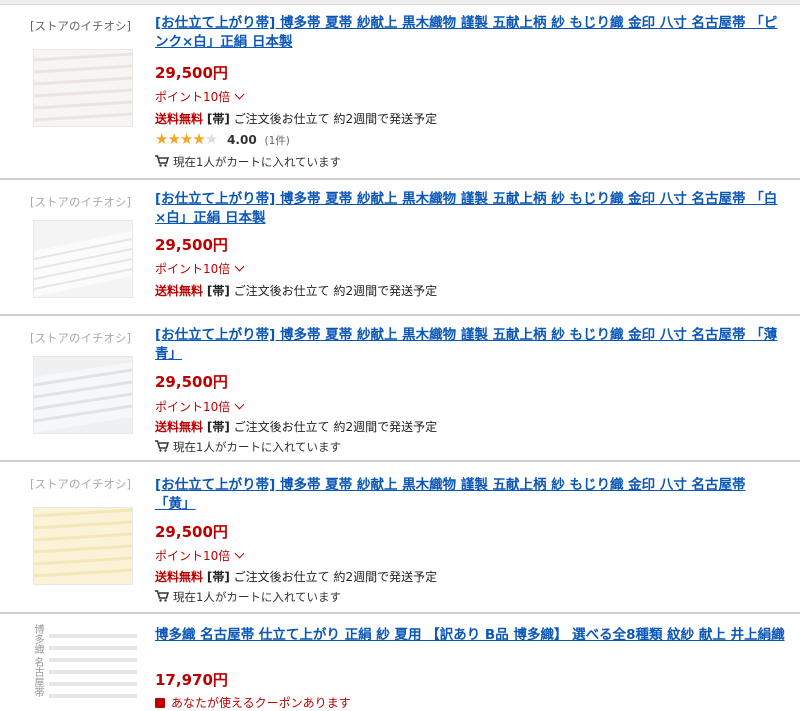  I want to click on coupon-notice: あなたが使えるクーポンあります, so click(253, 702).